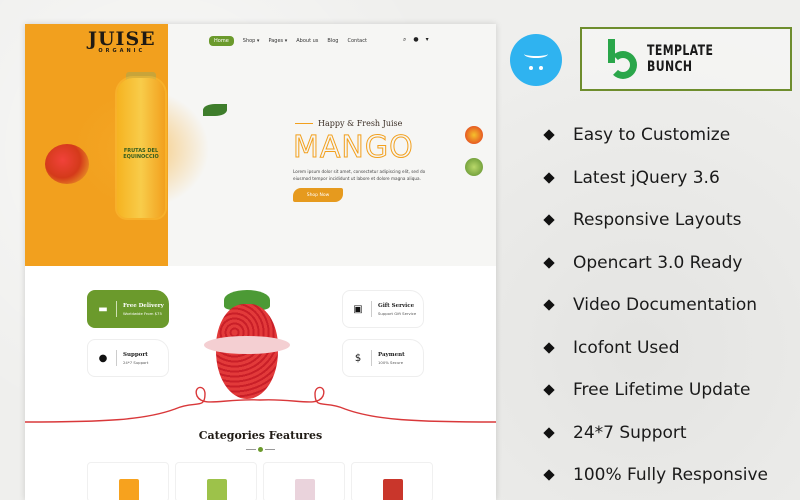 This screenshot has width=800, height=500. What do you see at coordinates (358, 309) in the screenshot?
I see `gift-icon: ▣` at bounding box center [358, 309].